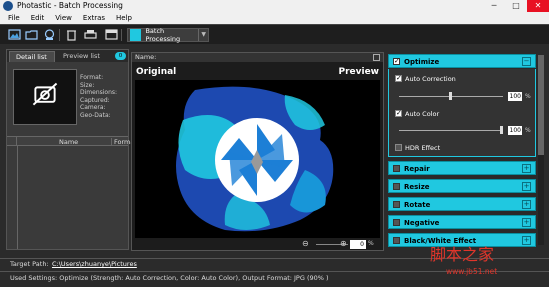 The height and width of the screenshot is (287, 549). Describe the element at coordinates (398, 113) in the screenshot. I see `auto-color-checkbox` at that location.